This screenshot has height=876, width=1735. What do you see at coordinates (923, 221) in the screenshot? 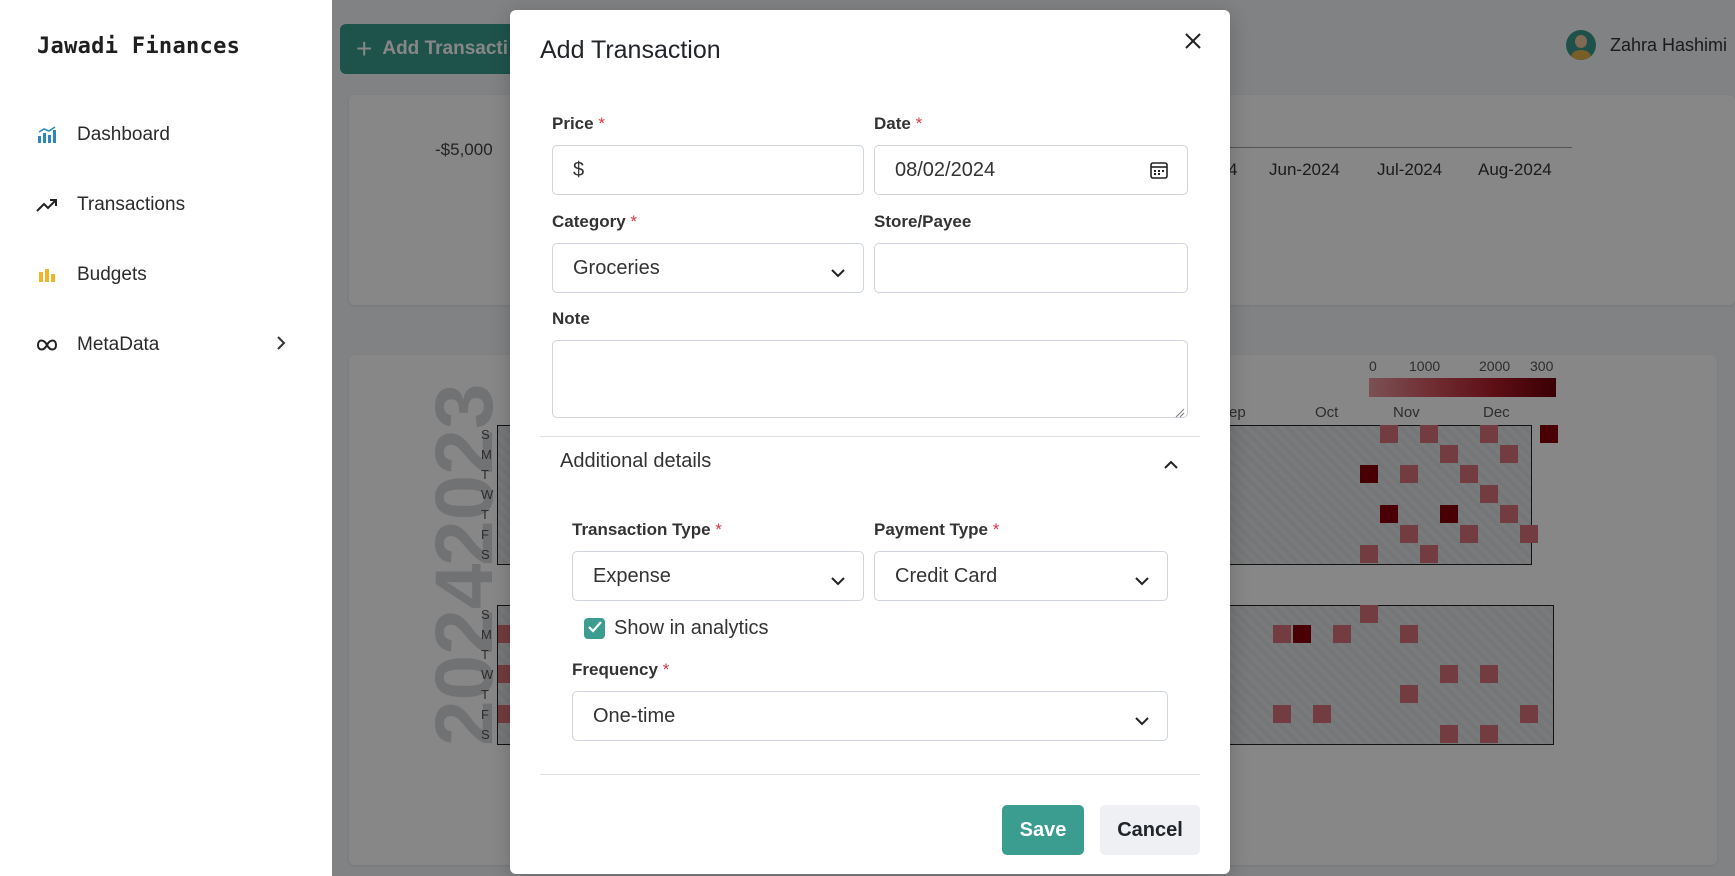
I see `store-payee-label: Store/Payee` at bounding box center [923, 221].